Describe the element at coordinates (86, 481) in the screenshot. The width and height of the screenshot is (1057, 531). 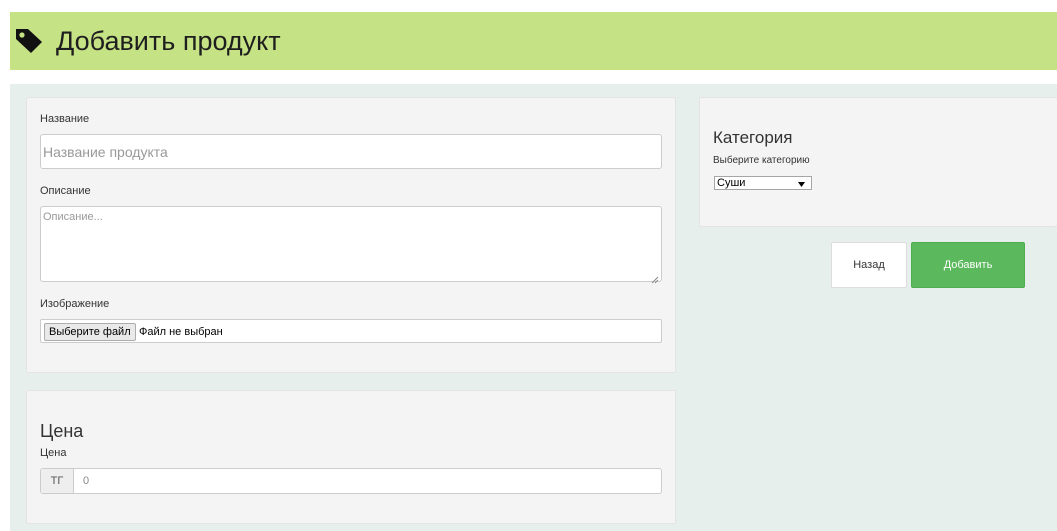
I see `price-input-value: 0` at that location.